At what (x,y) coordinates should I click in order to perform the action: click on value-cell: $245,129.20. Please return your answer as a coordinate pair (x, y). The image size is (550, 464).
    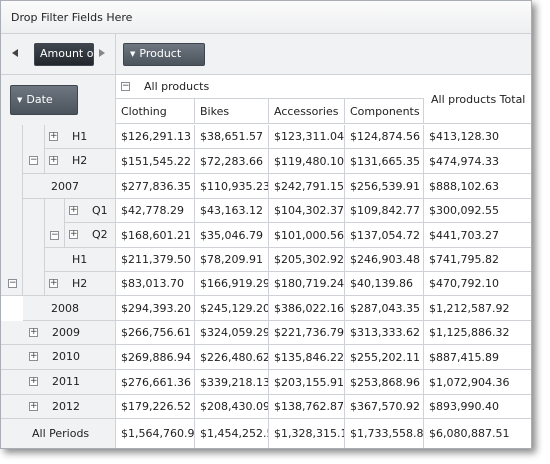
    Looking at the image, I should click on (232, 308).